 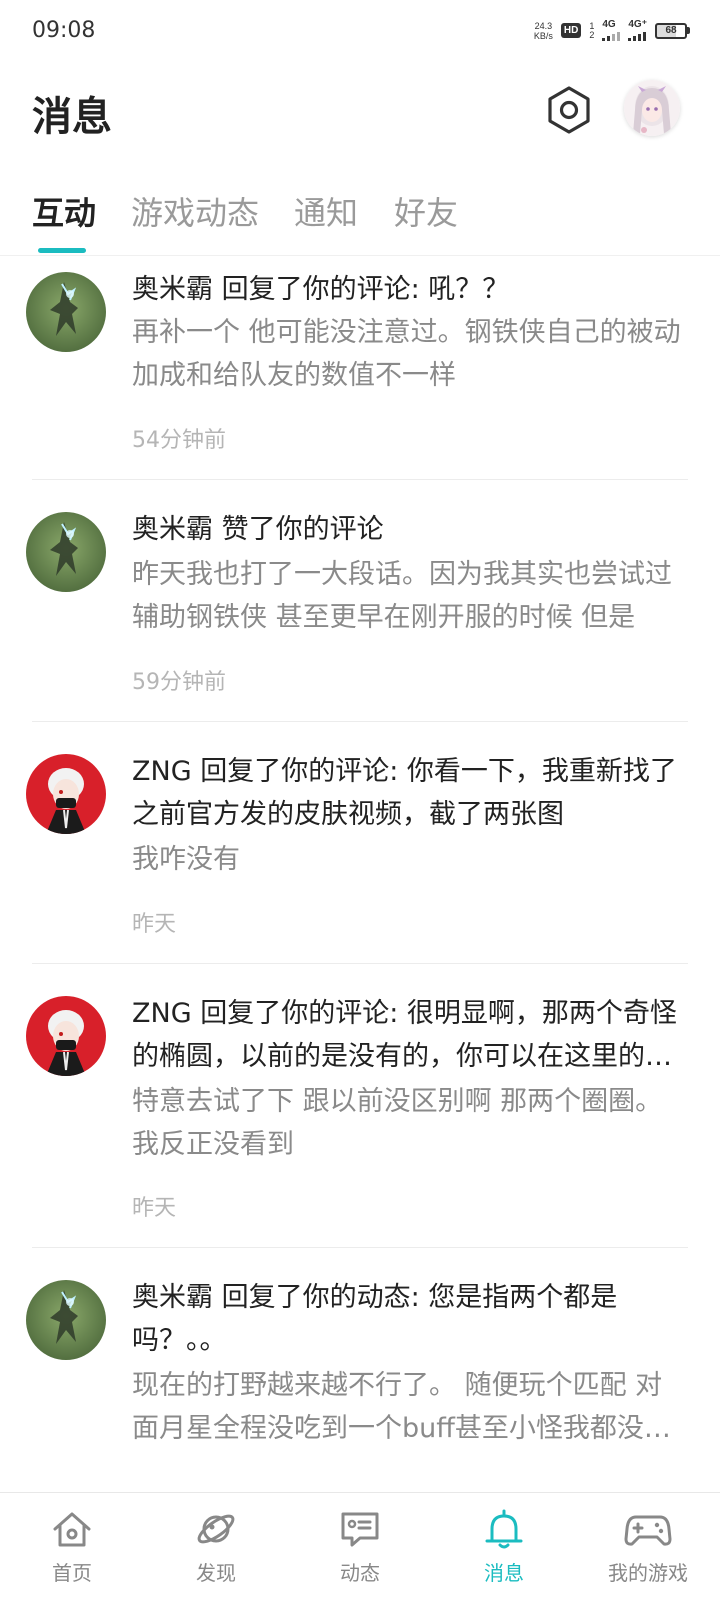 I want to click on message-preview: 昨天我也打了一大段话。因为我其实也尝试过辅助钢铁侠 甚至更早在刚开服的时候 但是, so click(x=402, y=596).